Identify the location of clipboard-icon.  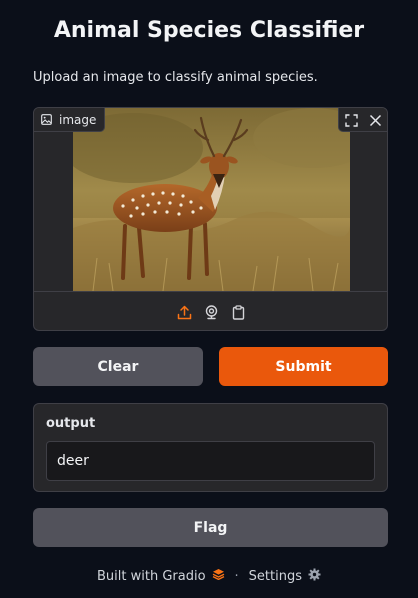
(238, 312).